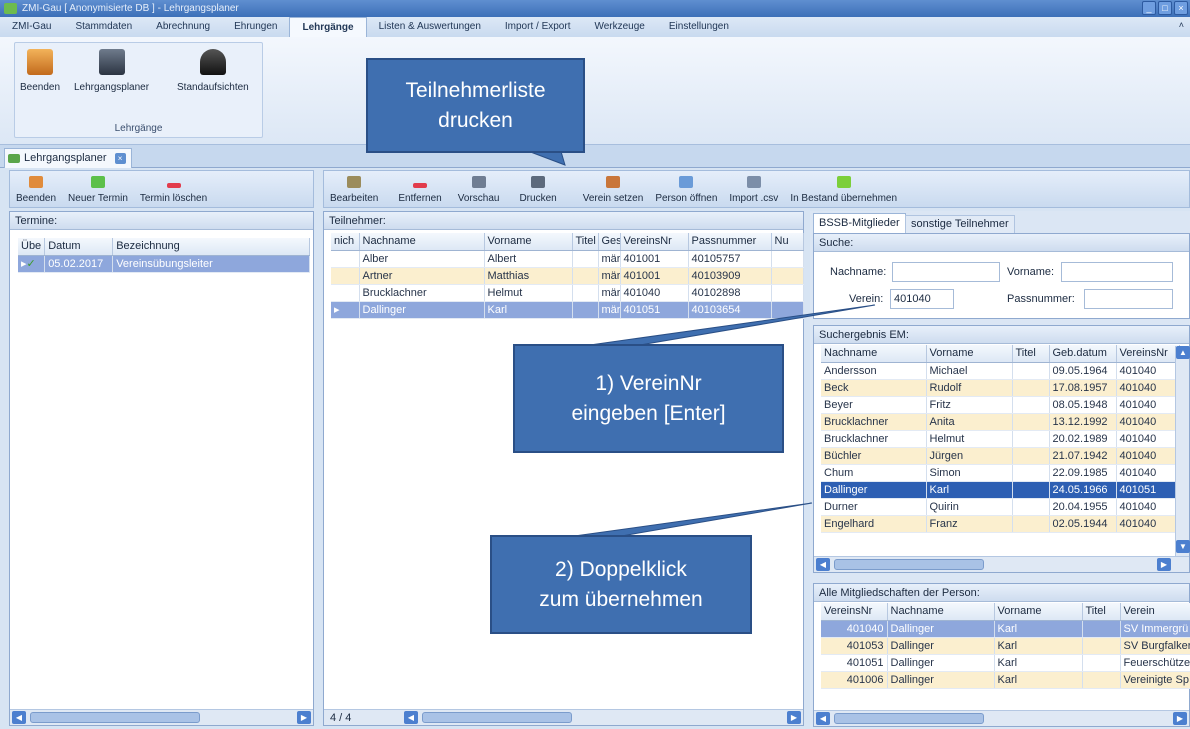 This screenshot has width=1190, height=729. What do you see at coordinates (420, 190) in the screenshot?
I see `entfernen-button: Entfernen` at bounding box center [420, 190].